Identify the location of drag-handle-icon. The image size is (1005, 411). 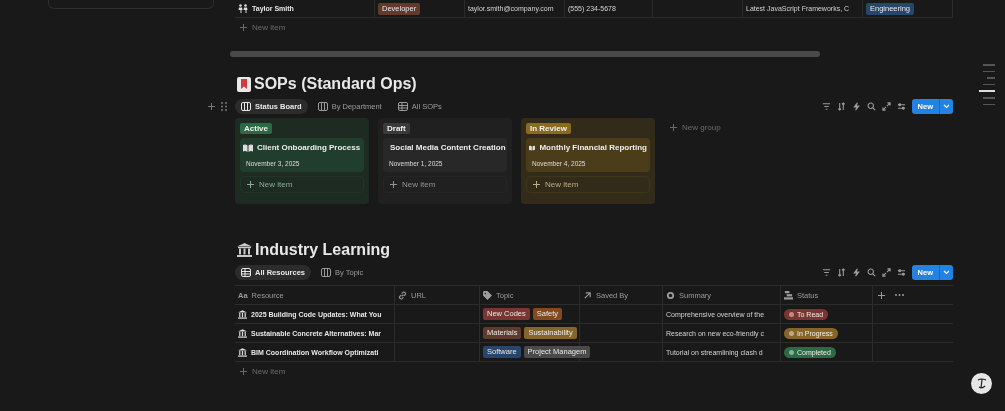
(224, 106).